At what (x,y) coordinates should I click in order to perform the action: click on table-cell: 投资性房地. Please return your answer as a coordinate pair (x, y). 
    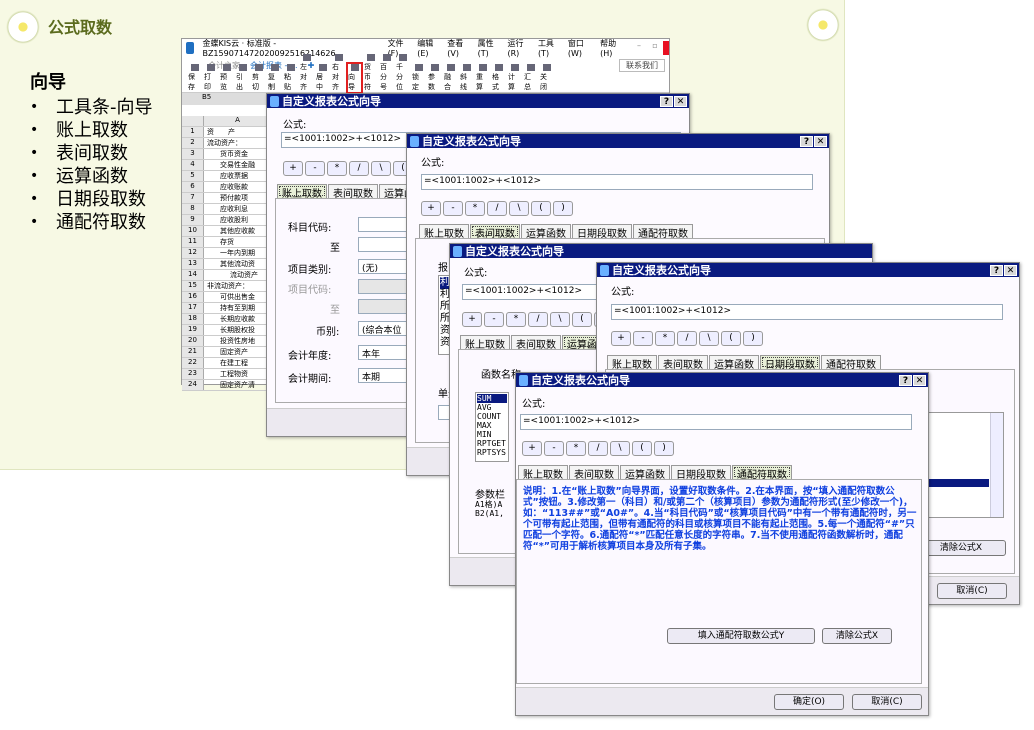
    Looking at the image, I should click on (236, 341).